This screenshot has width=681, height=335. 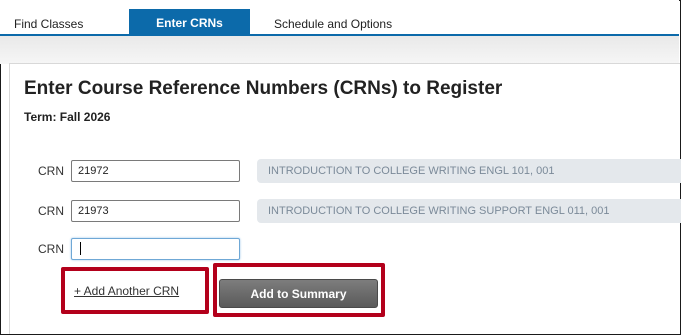 I want to click on term-label: Term: Fall 2026, so click(x=67, y=117).